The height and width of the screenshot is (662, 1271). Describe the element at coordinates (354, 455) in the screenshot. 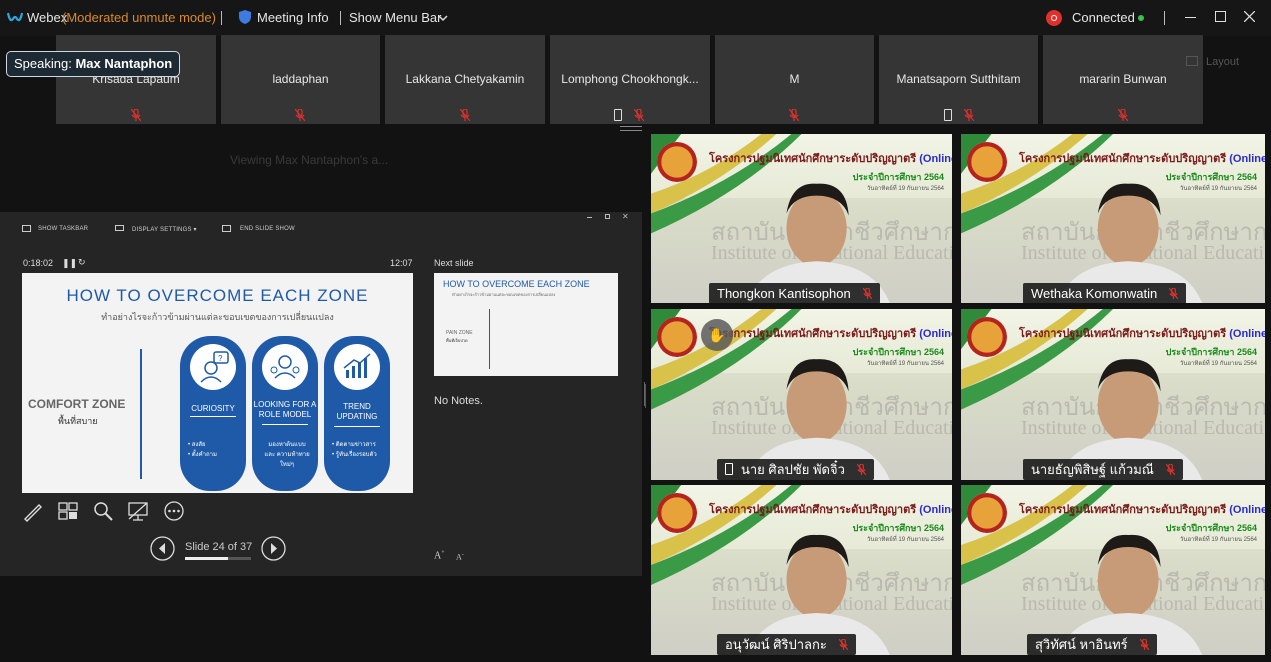

I see `pill-item: • รู้ทันเรื่องรอบตัว` at that location.